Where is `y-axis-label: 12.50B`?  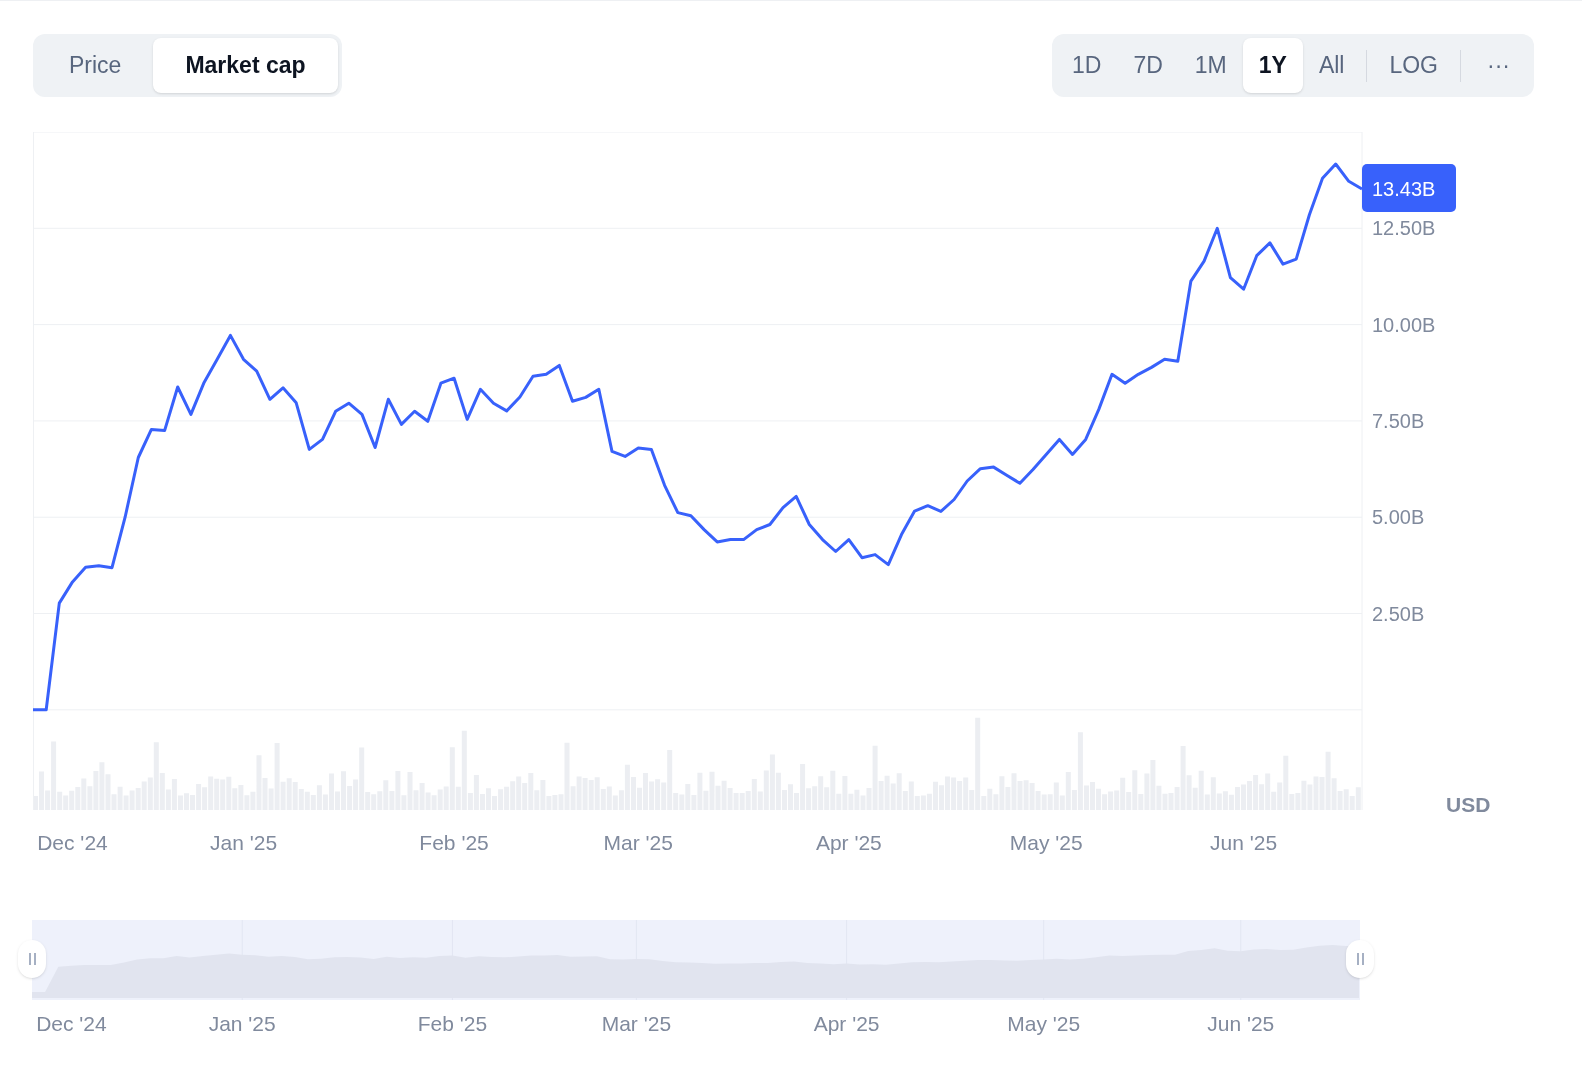
y-axis-label: 12.50B is located at coordinates (1404, 228).